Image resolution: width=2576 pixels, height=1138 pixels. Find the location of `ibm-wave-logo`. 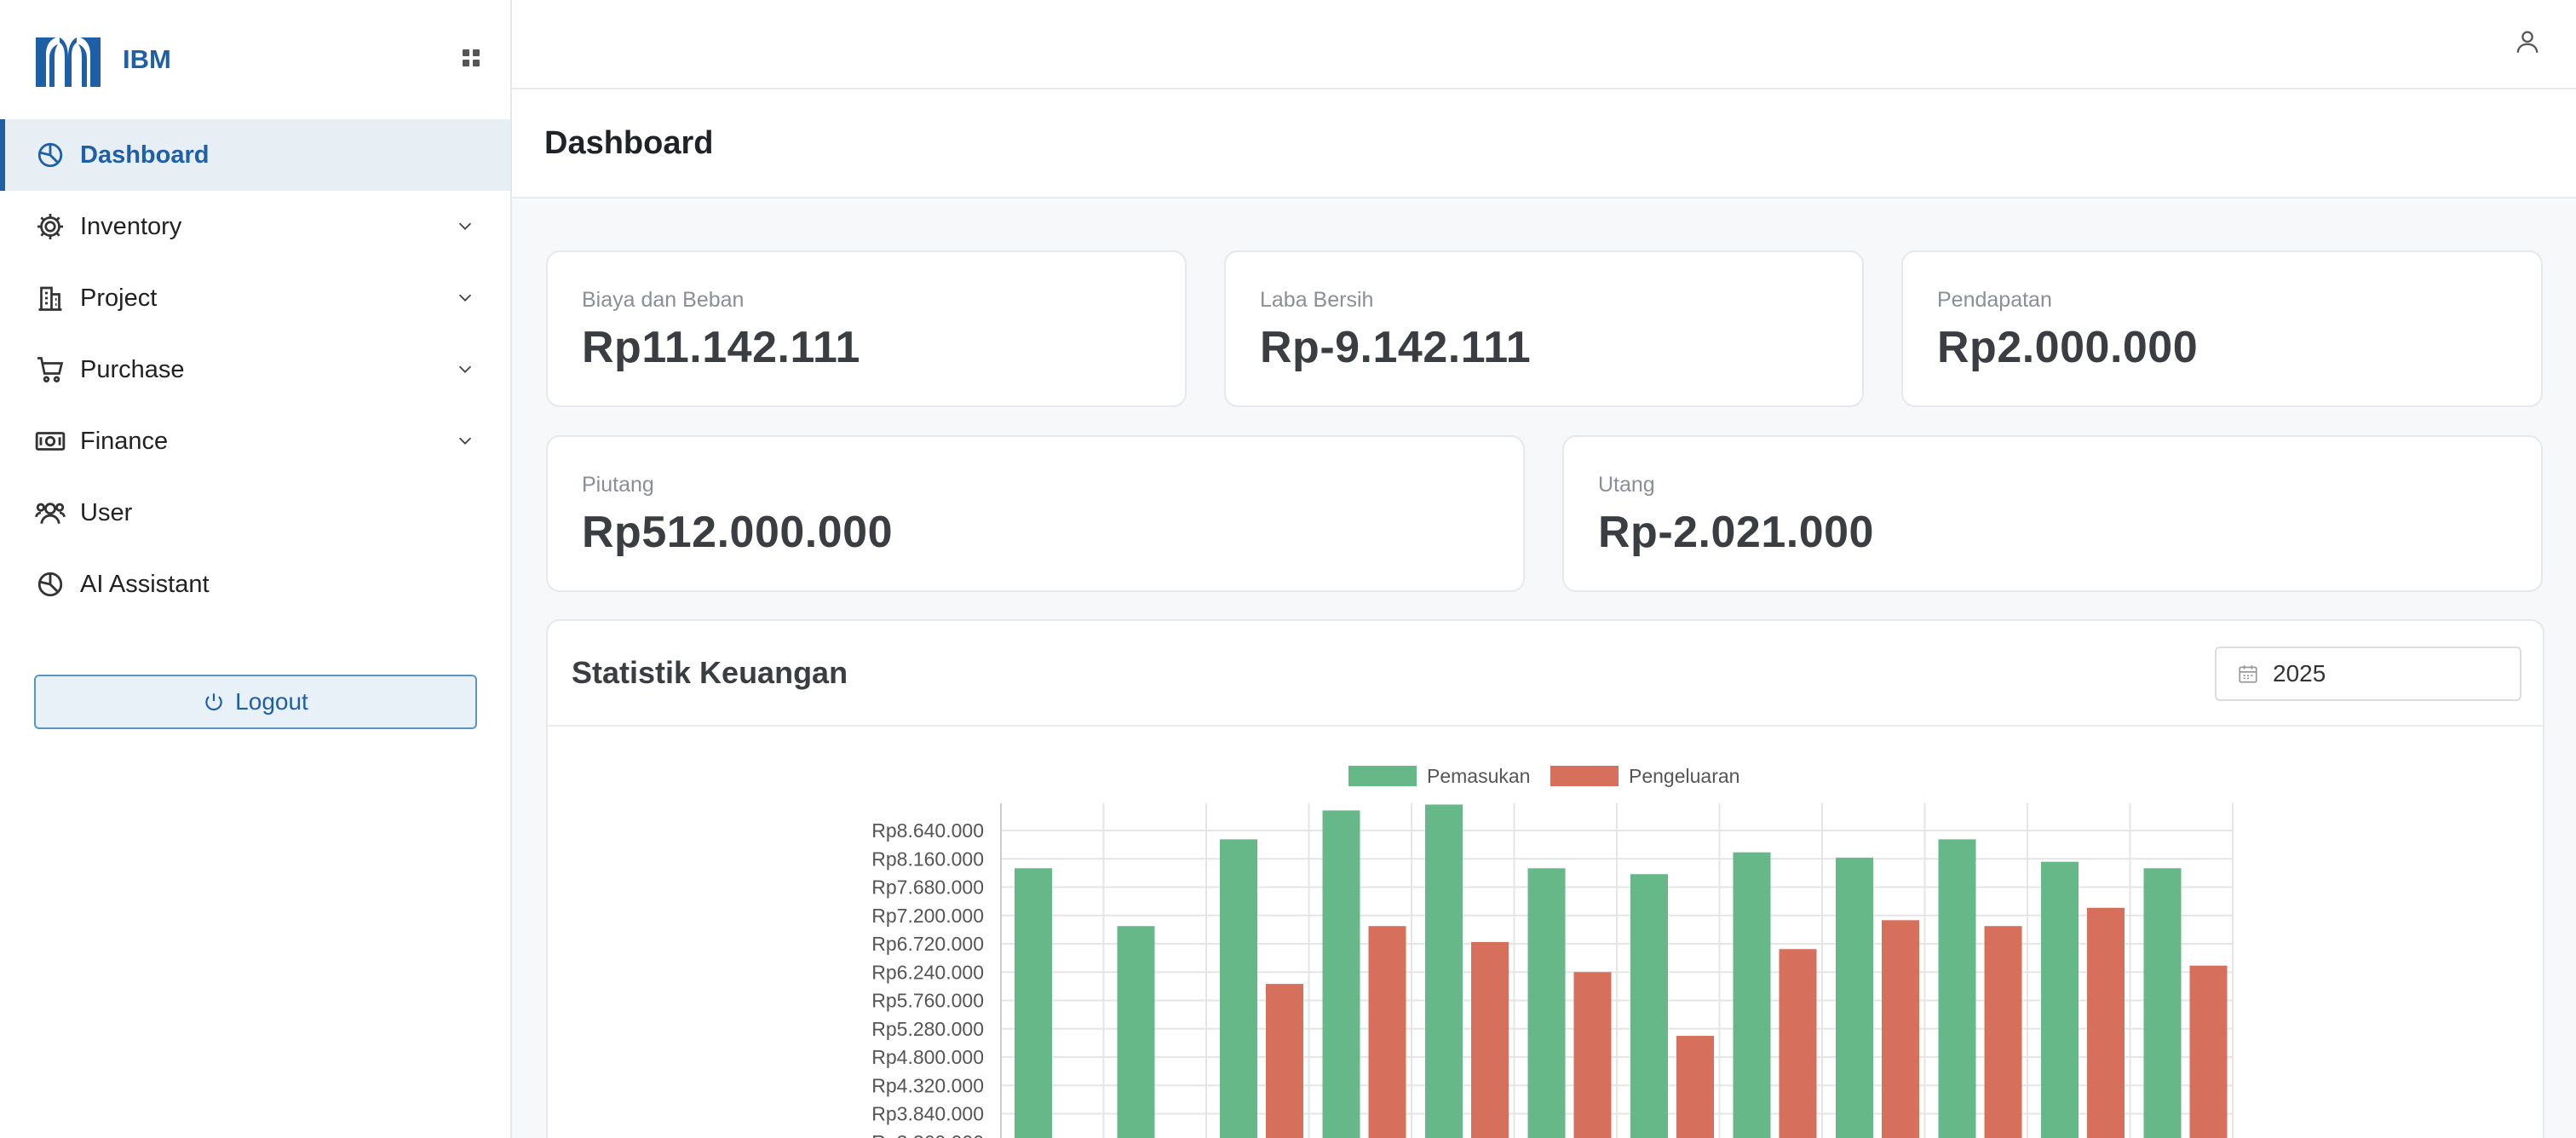

ibm-wave-logo is located at coordinates (68, 62).